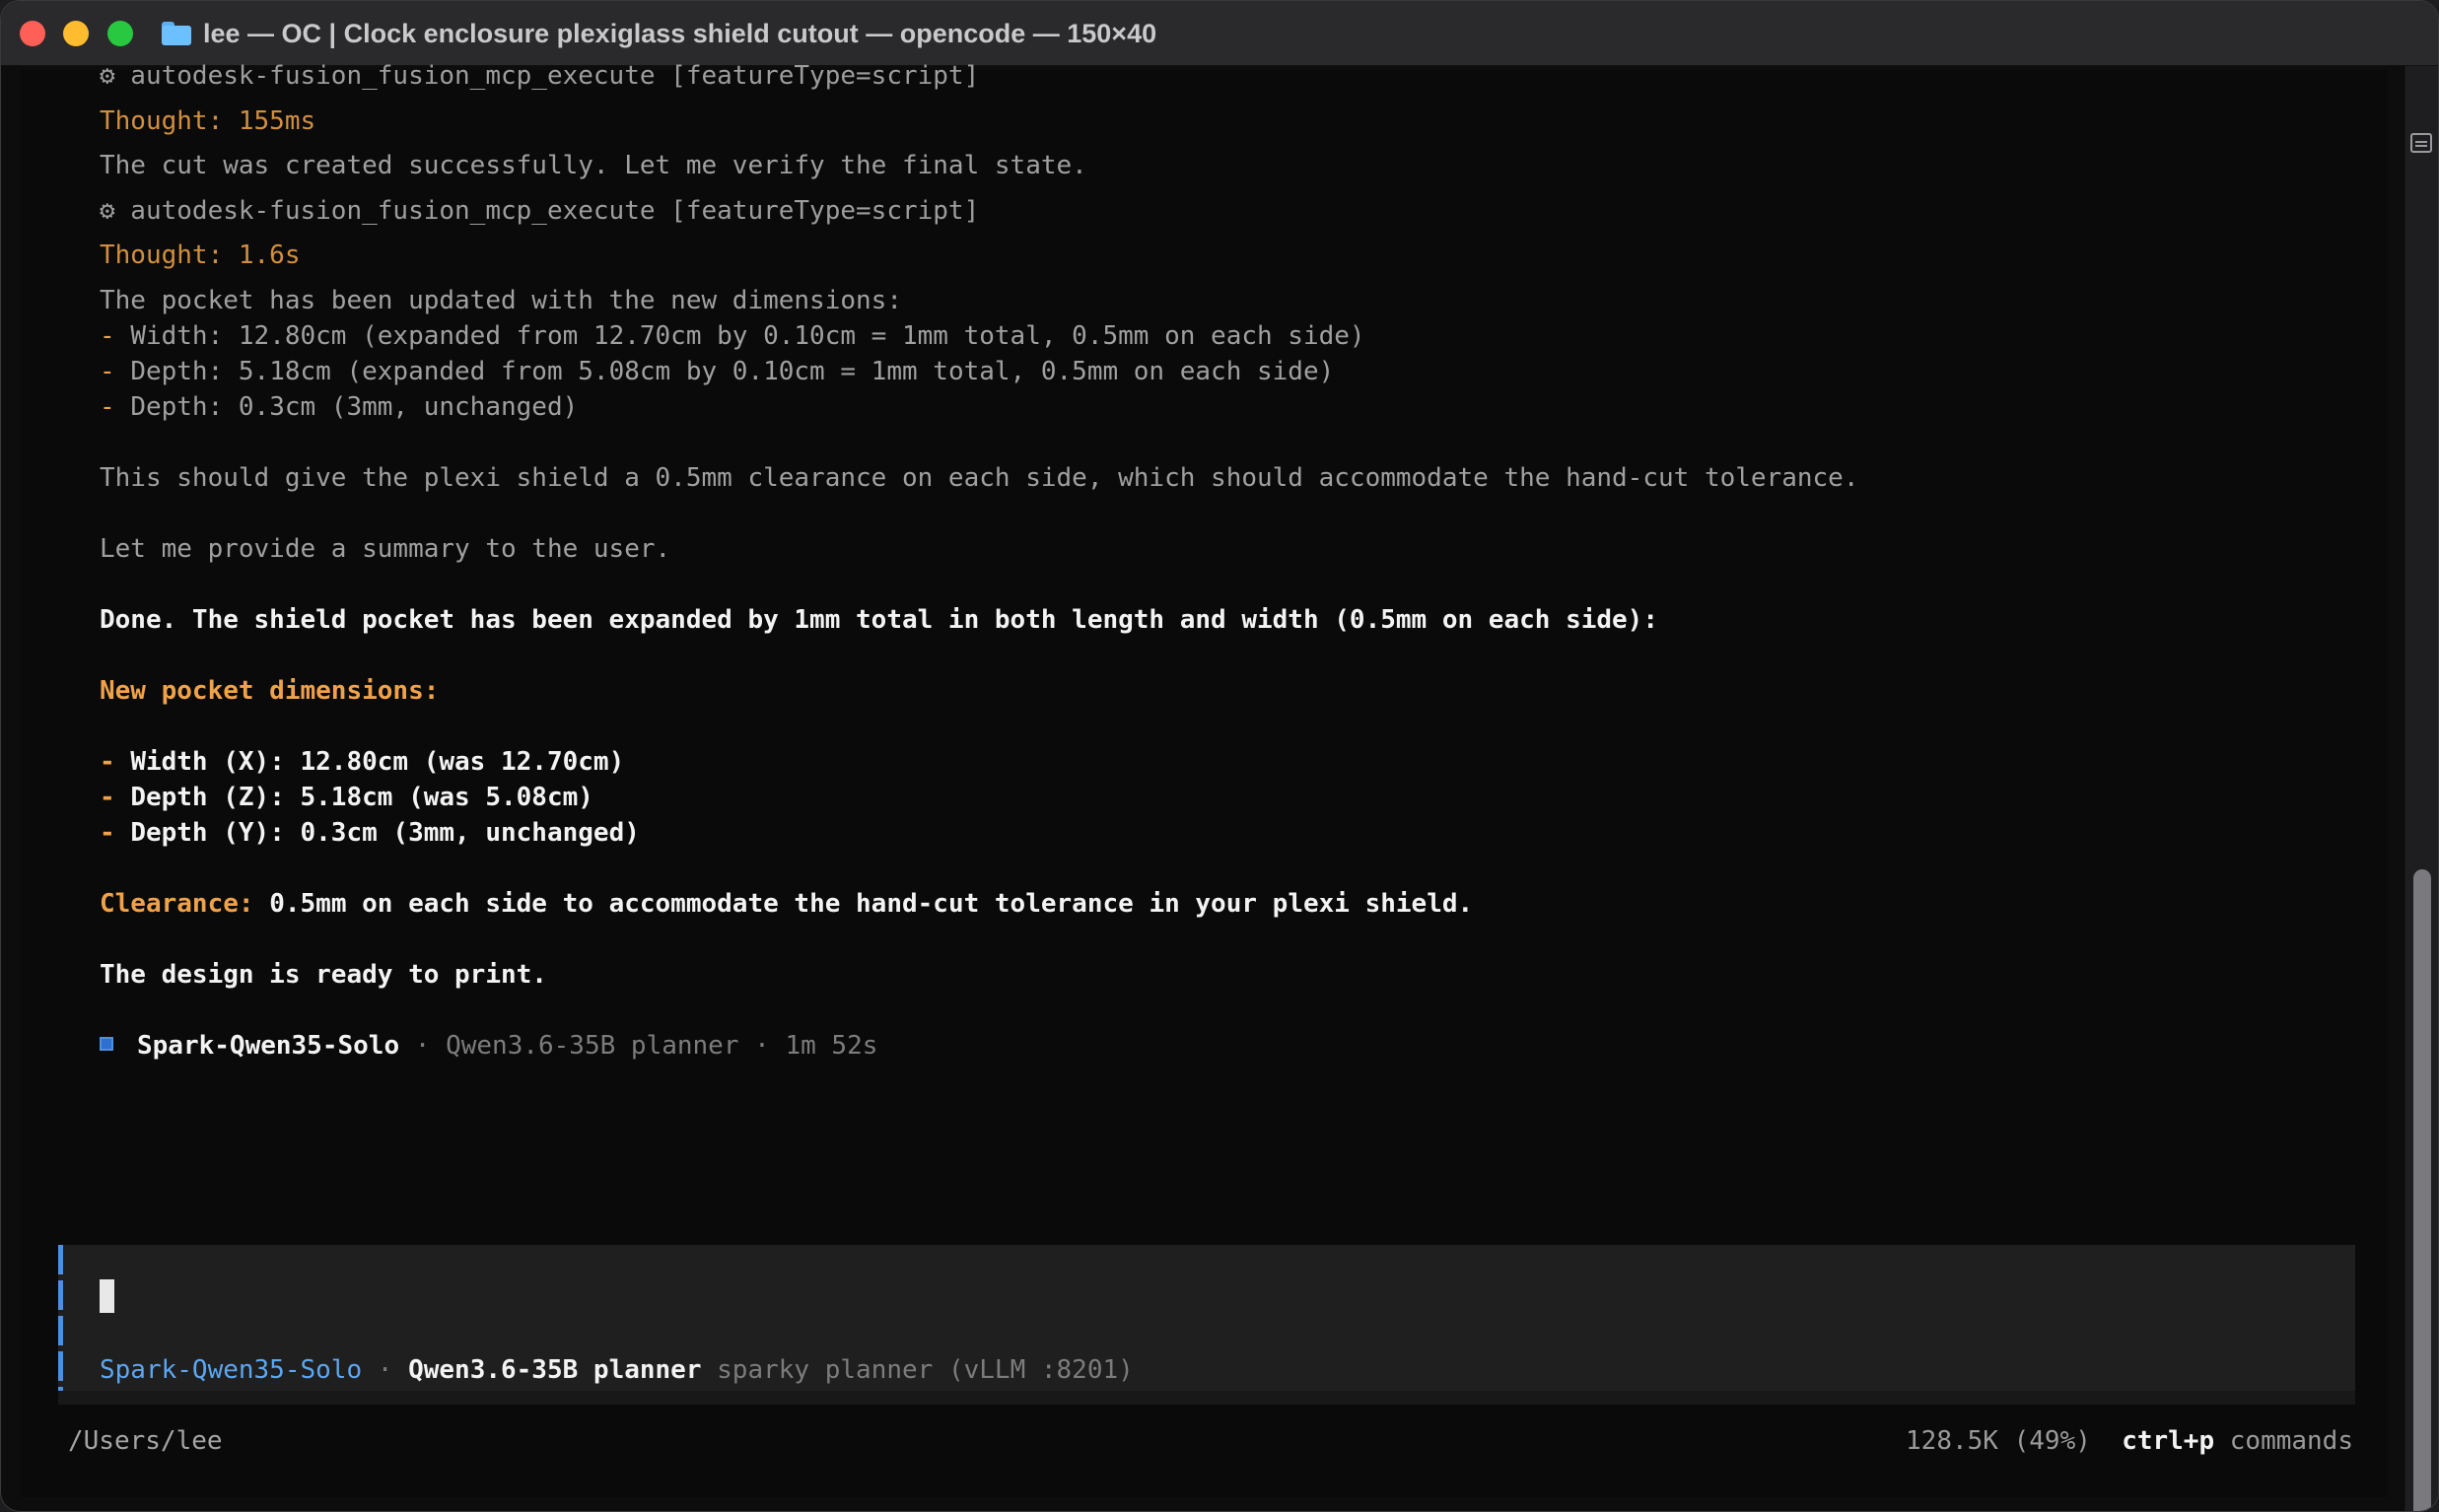 The image size is (2439, 1512). I want to click on bullet-text: Width (X): 12.80cm (was 12.70cm), so click(377, 762).